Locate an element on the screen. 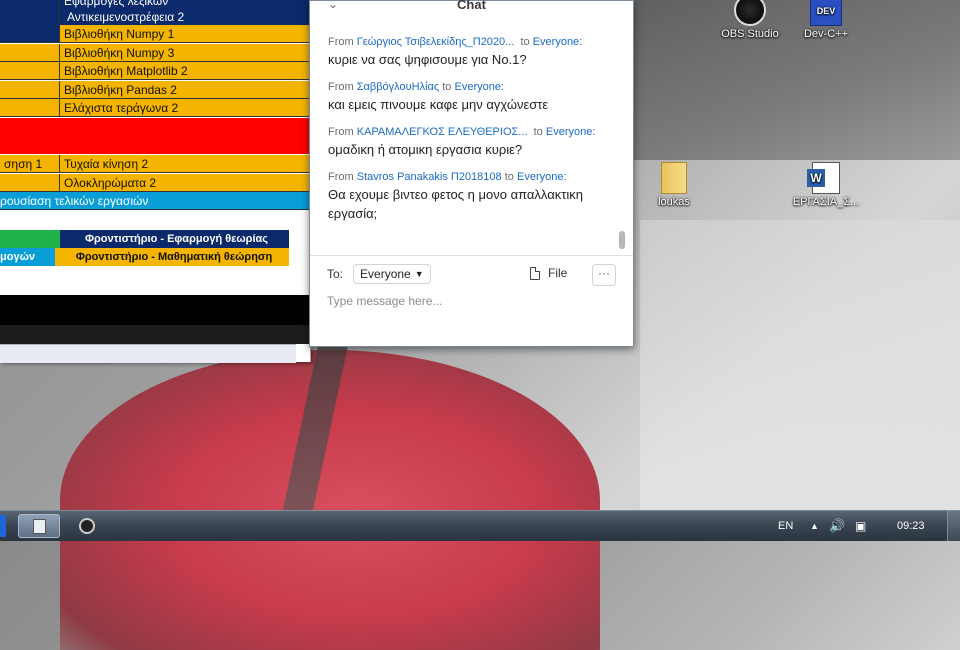  legend-item-math: Φροντιστήριο - Μαθηματική θεώρηση is located at coordinates (172, 257).